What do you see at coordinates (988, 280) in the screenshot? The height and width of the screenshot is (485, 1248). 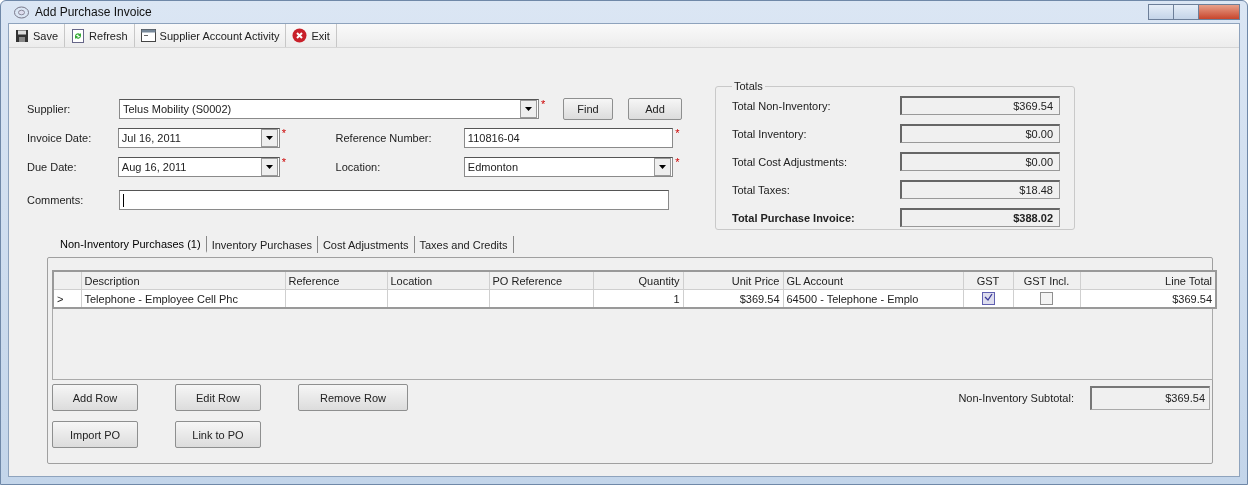 I see `column-header: GST` at bounding box center [988, 280].